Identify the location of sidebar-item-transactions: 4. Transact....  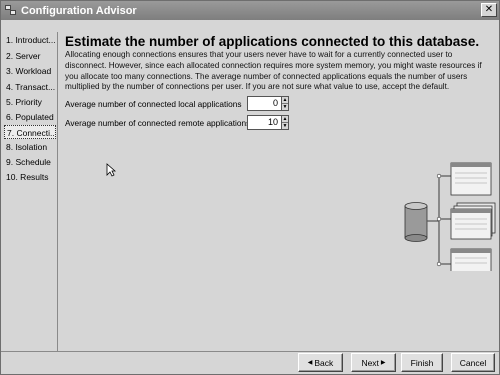
(32, 87).